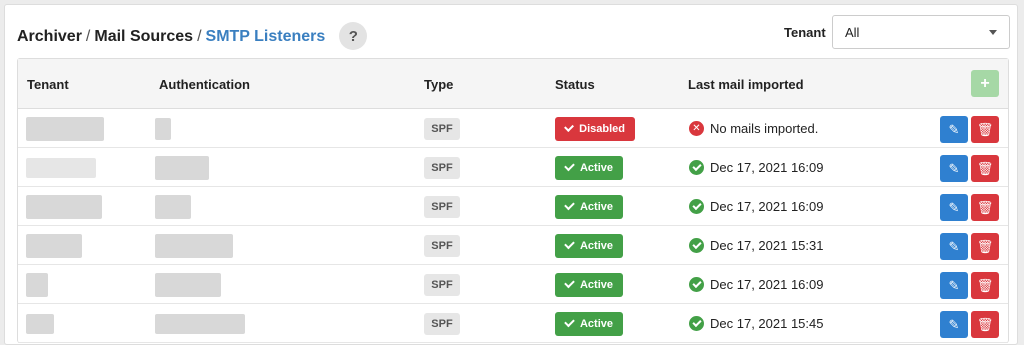 The image size is (1024, 345). I want to click on column-header-tenant: Tenant, so click(48, 84).